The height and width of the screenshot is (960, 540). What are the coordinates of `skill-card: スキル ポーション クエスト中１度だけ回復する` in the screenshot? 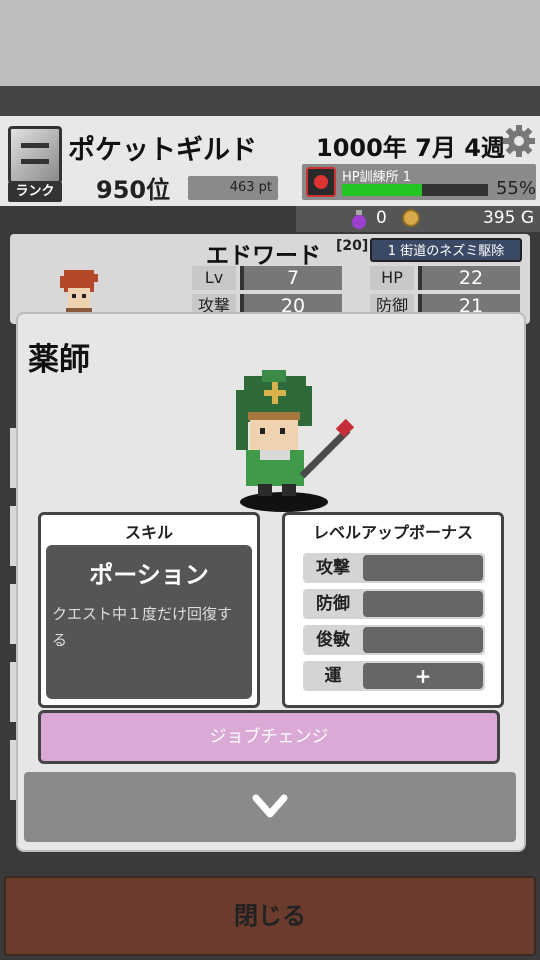 It's located at (149, 610).